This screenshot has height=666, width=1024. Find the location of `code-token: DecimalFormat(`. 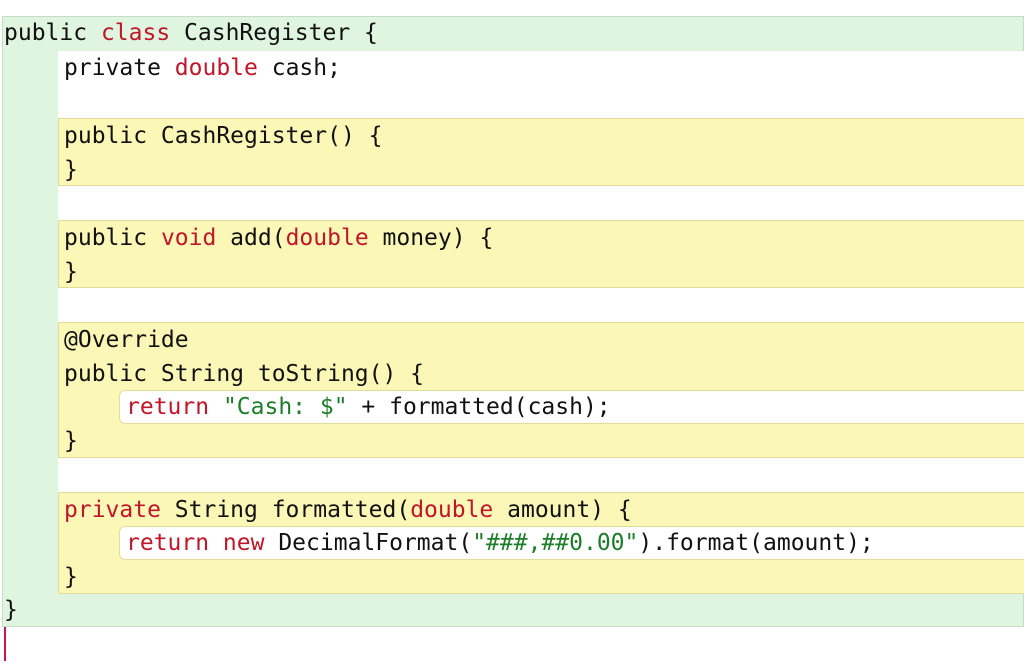

code-token: DecimalFormat( is located at coordinates (368, 543).